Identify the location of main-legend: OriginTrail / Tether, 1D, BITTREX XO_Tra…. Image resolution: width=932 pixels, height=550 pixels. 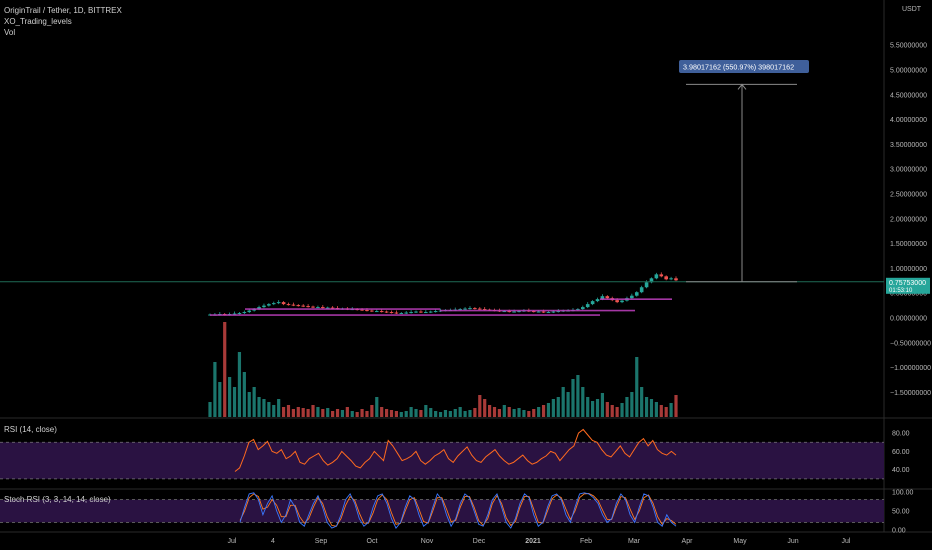
(63, 21).